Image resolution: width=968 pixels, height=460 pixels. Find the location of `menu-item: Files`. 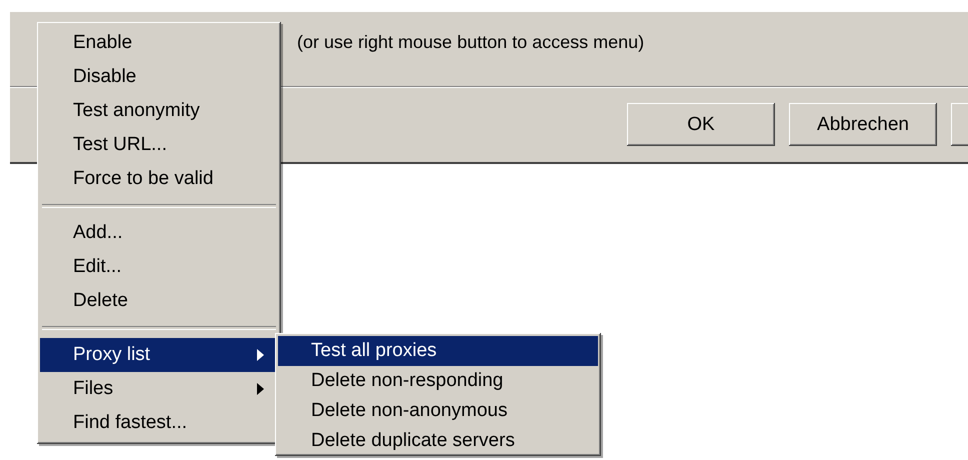

menu-item: Files is located at coordinates (159, 389).